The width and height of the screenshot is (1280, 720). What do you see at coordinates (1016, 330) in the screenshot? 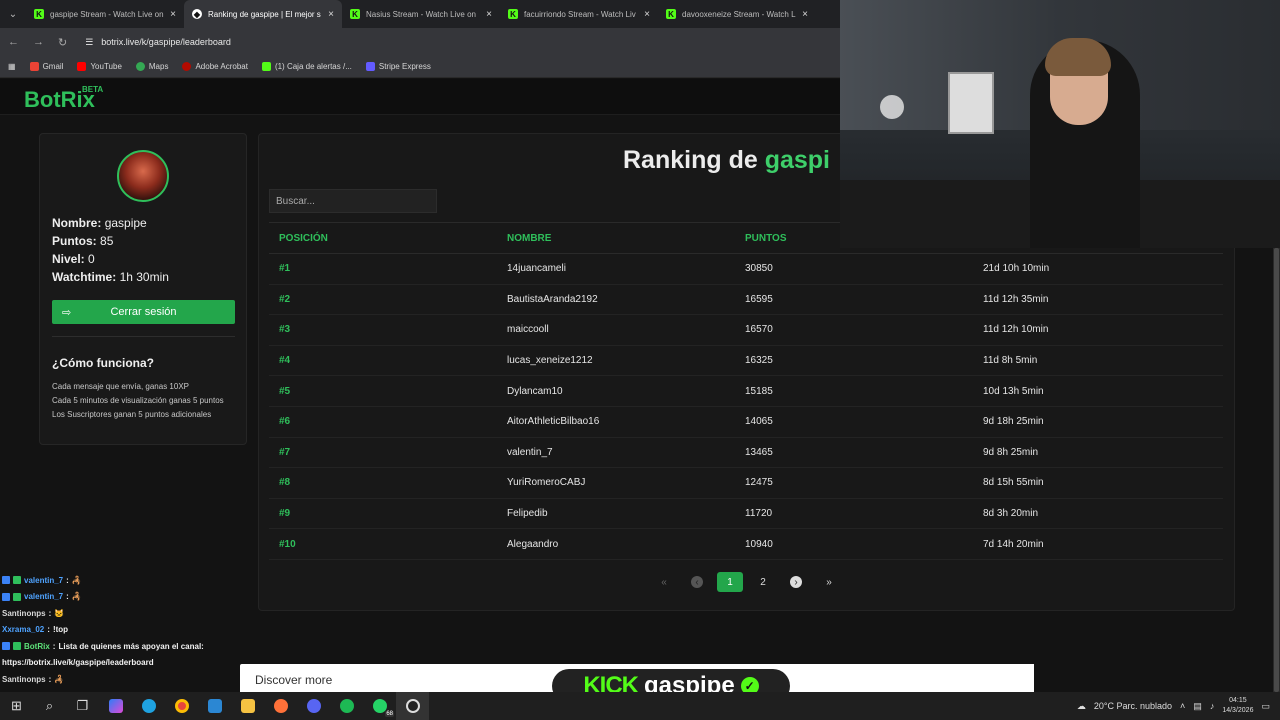
I see `watchtime-cell: 11d 12h 10min` at bounding box center [1016, 330].